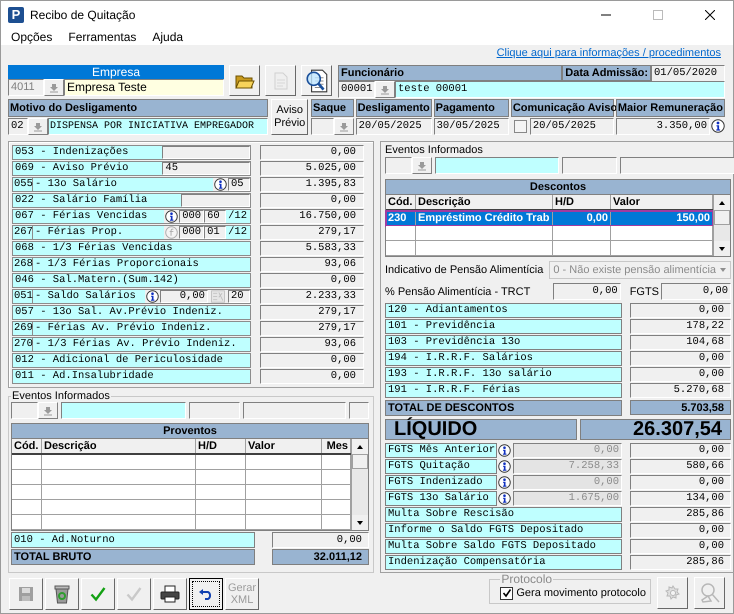 This screenshot has height=614, width=734. I want to click on row-label: 194 - I.R.R.F. Salários, so click(503, 358).